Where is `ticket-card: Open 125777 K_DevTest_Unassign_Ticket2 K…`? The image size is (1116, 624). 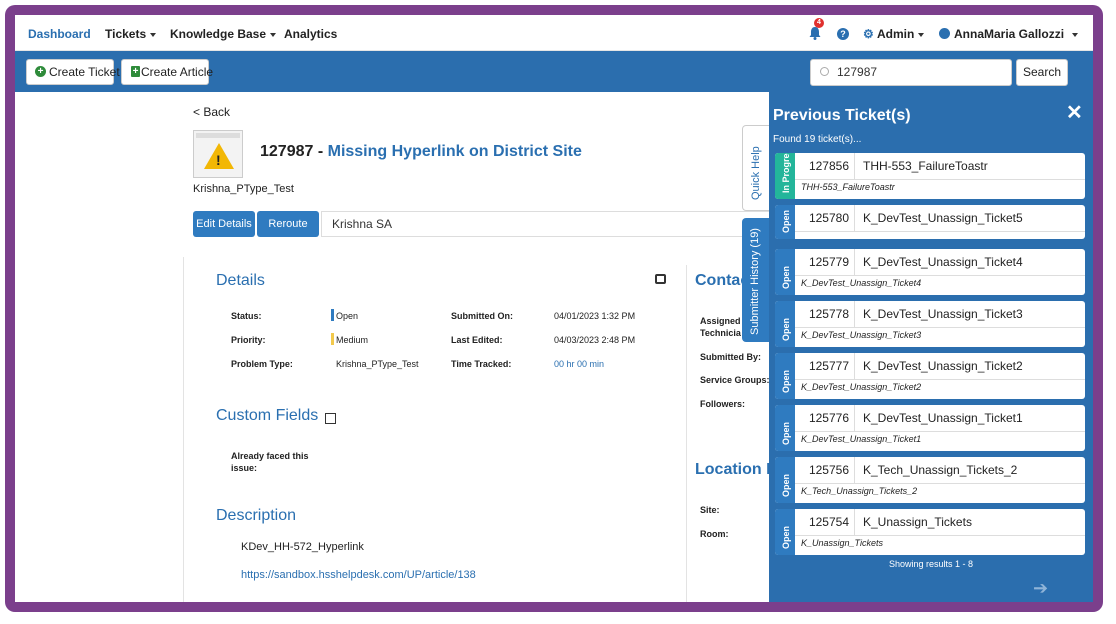 ticket-card: Open 125777 K_DevTest_Unassign_Ticket2 K… is located at coordinates (930, 376).